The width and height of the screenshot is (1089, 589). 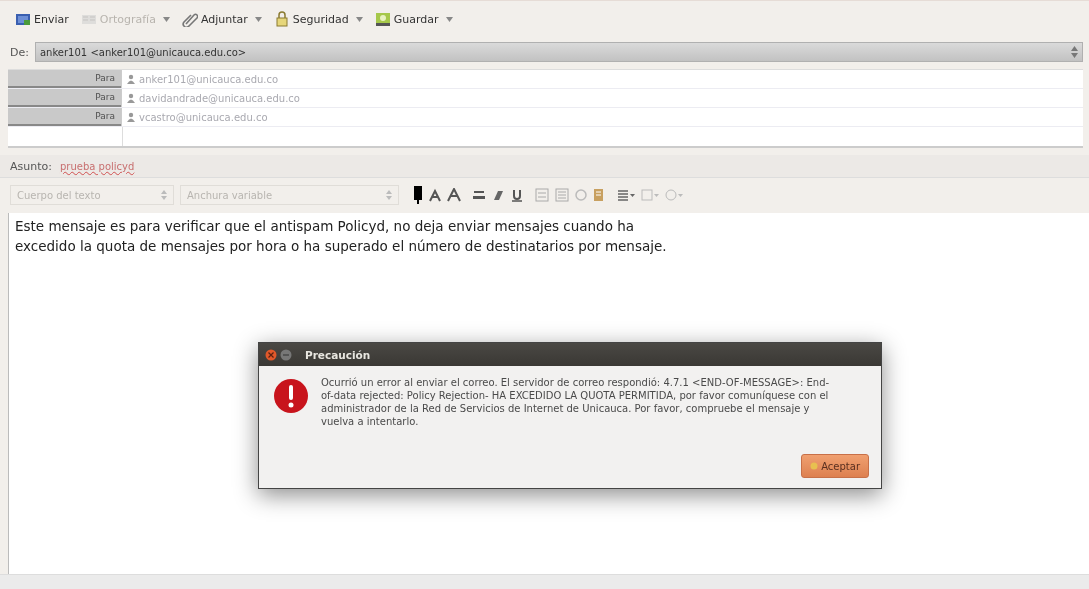 I want to click on from-label: De:, so click(x=19, y=52).